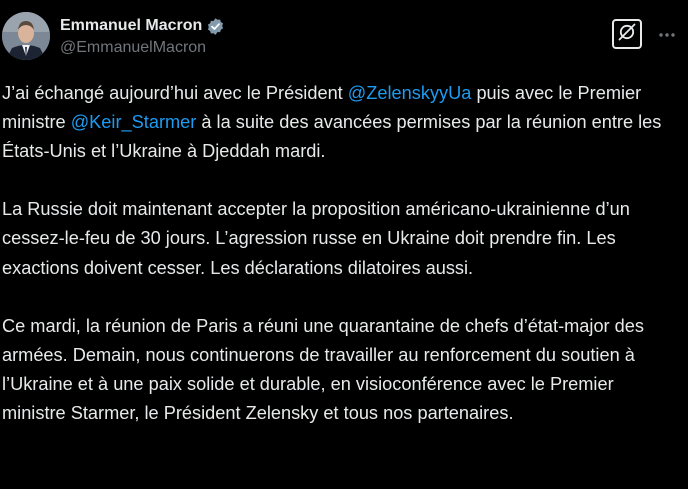  I want to click on avatar, so click(26, 36).